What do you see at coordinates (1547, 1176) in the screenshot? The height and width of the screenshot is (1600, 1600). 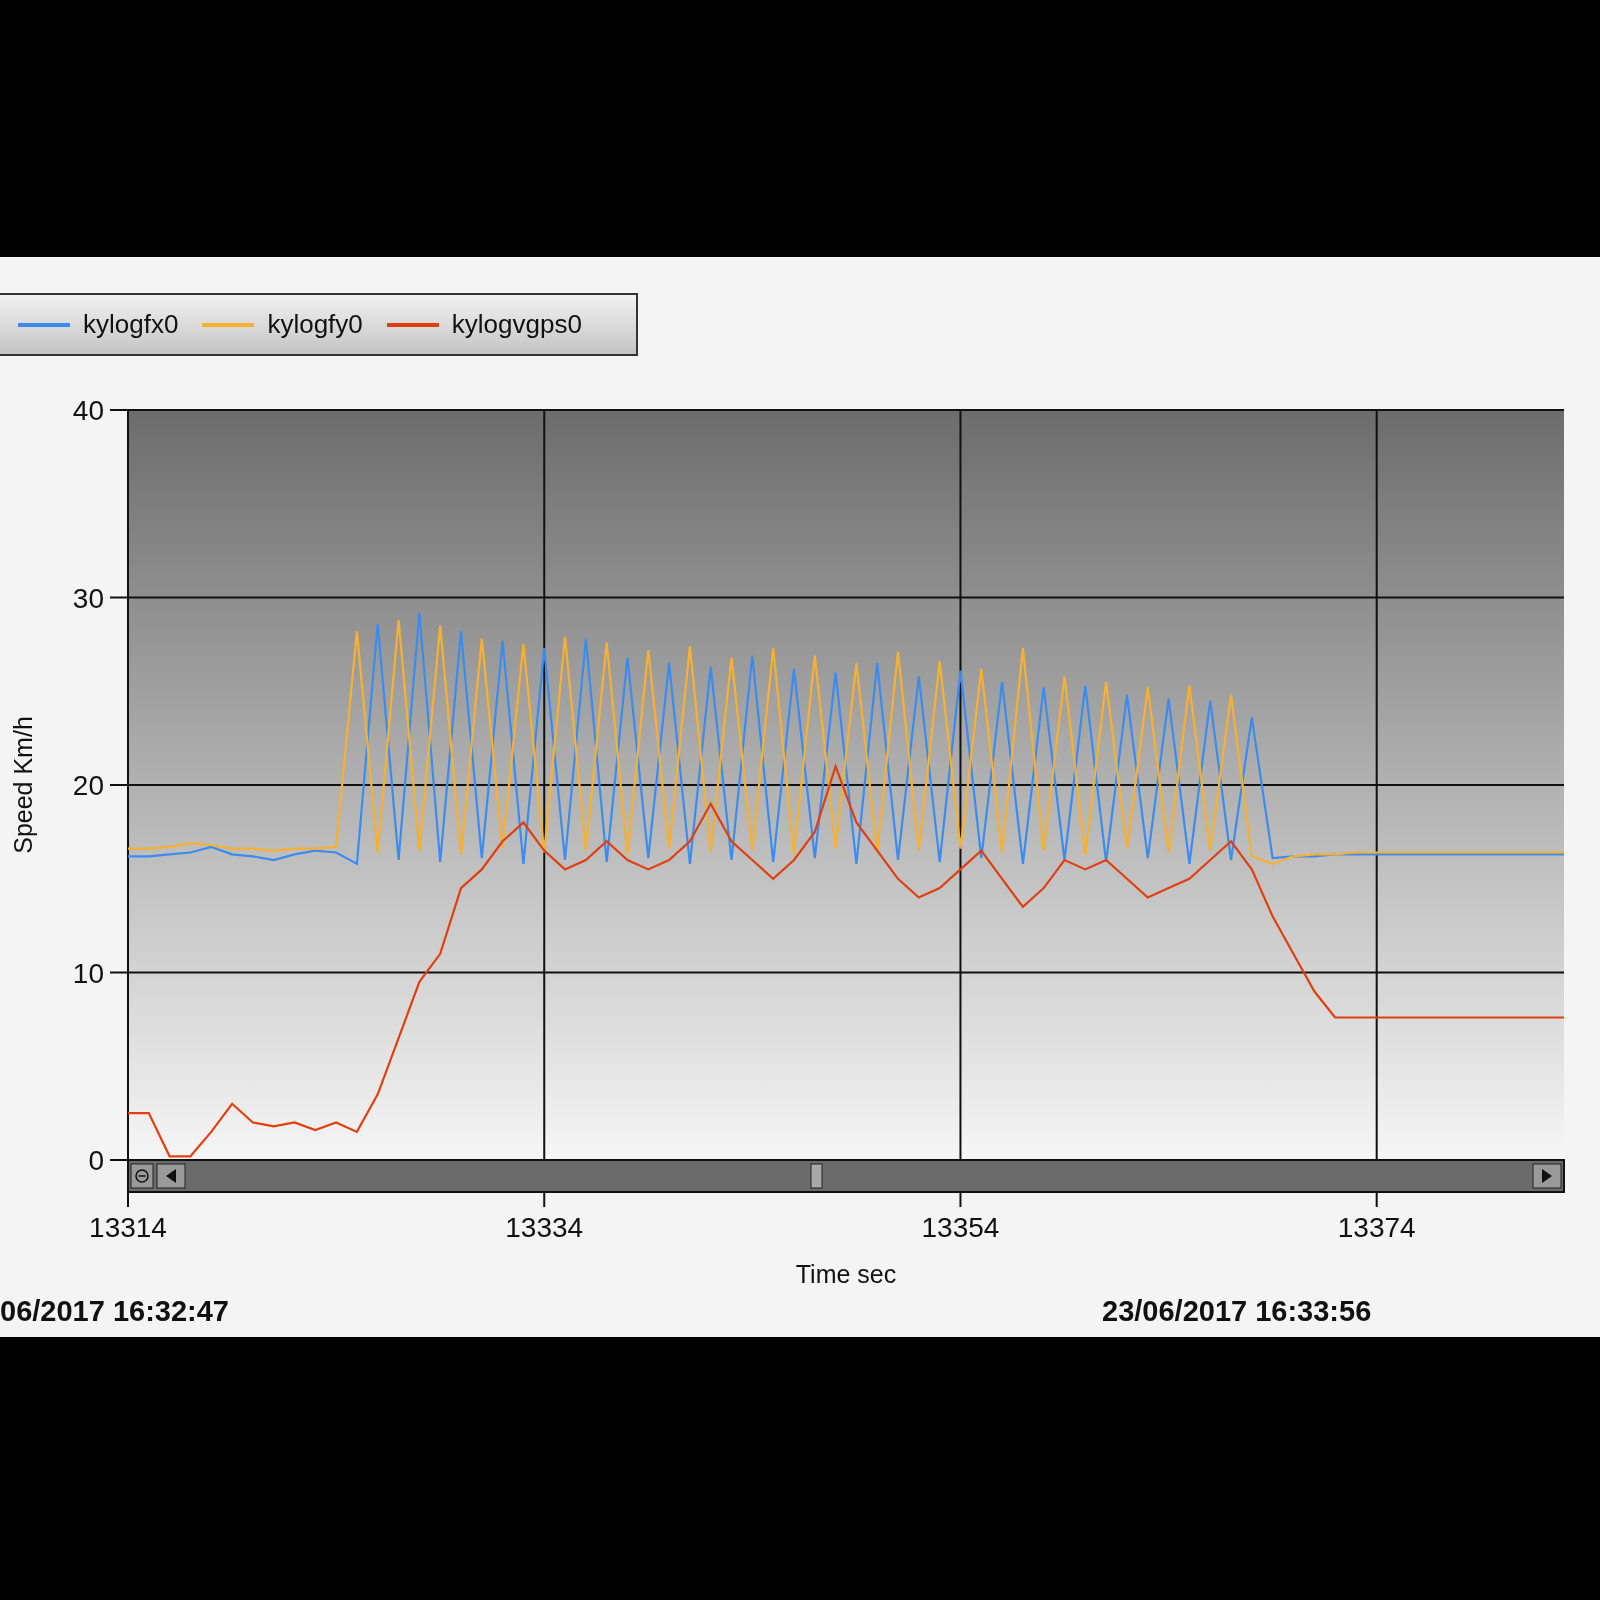 I see `scroll-right-button` at bounding box center [1547, 1176].